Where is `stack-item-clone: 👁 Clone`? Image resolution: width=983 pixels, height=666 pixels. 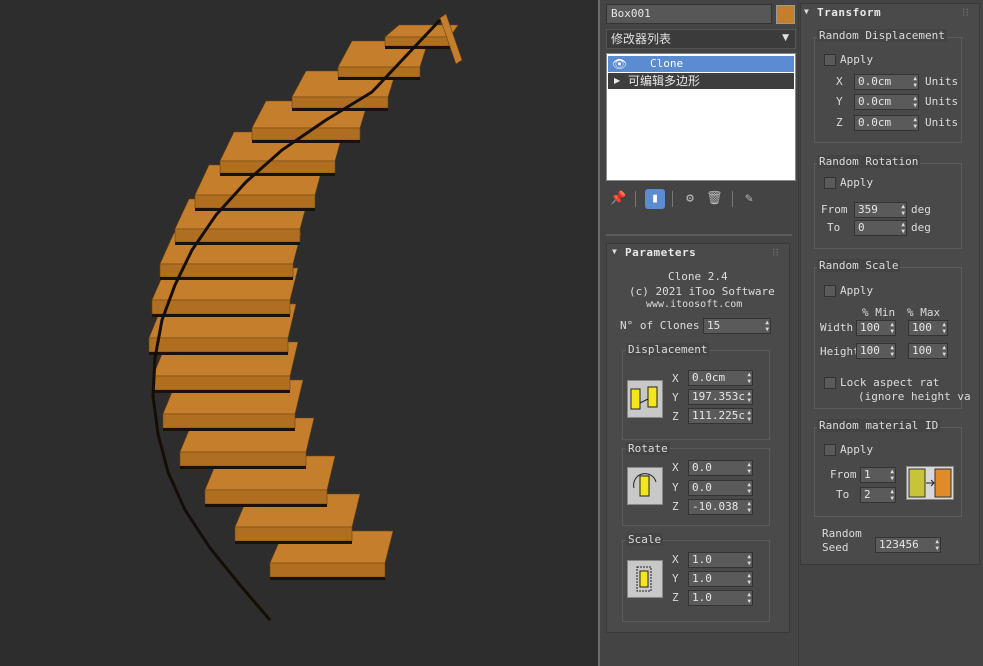 stack-item-clone: 👁 Clone is located at coordinates (701, 64).